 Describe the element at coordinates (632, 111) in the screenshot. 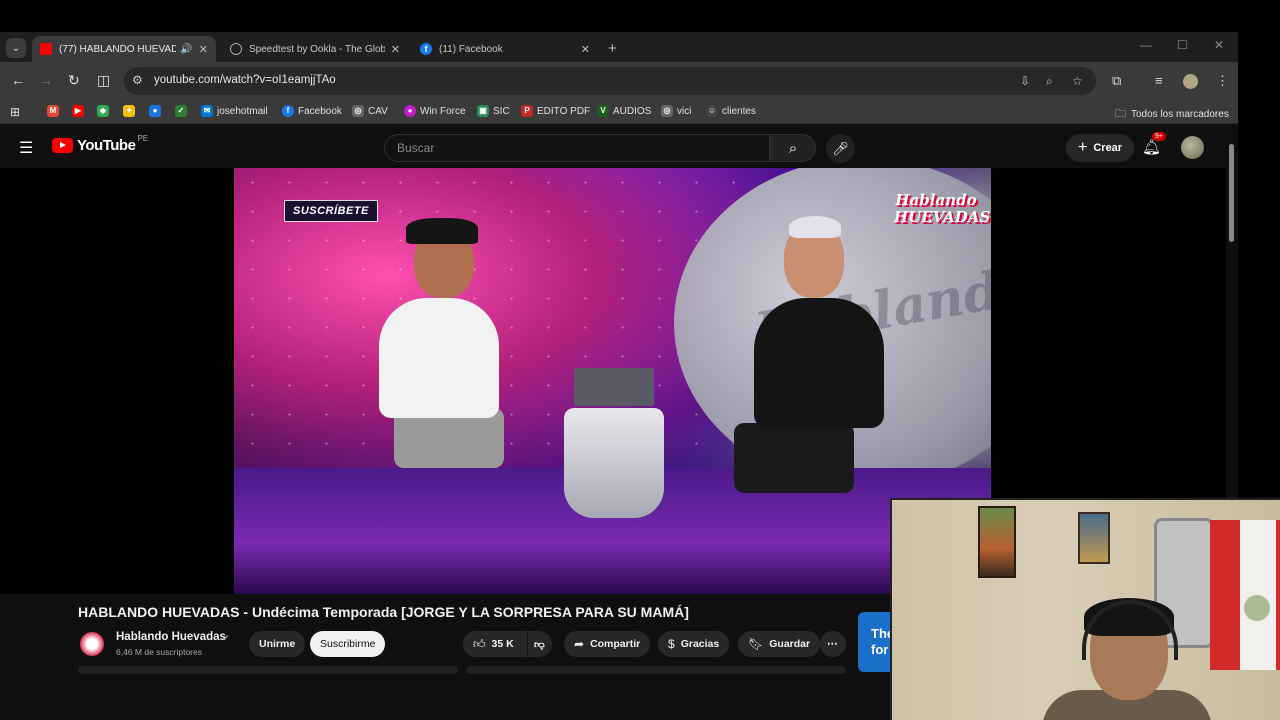

I see `bookmark-label: AUDIOS` at that location.